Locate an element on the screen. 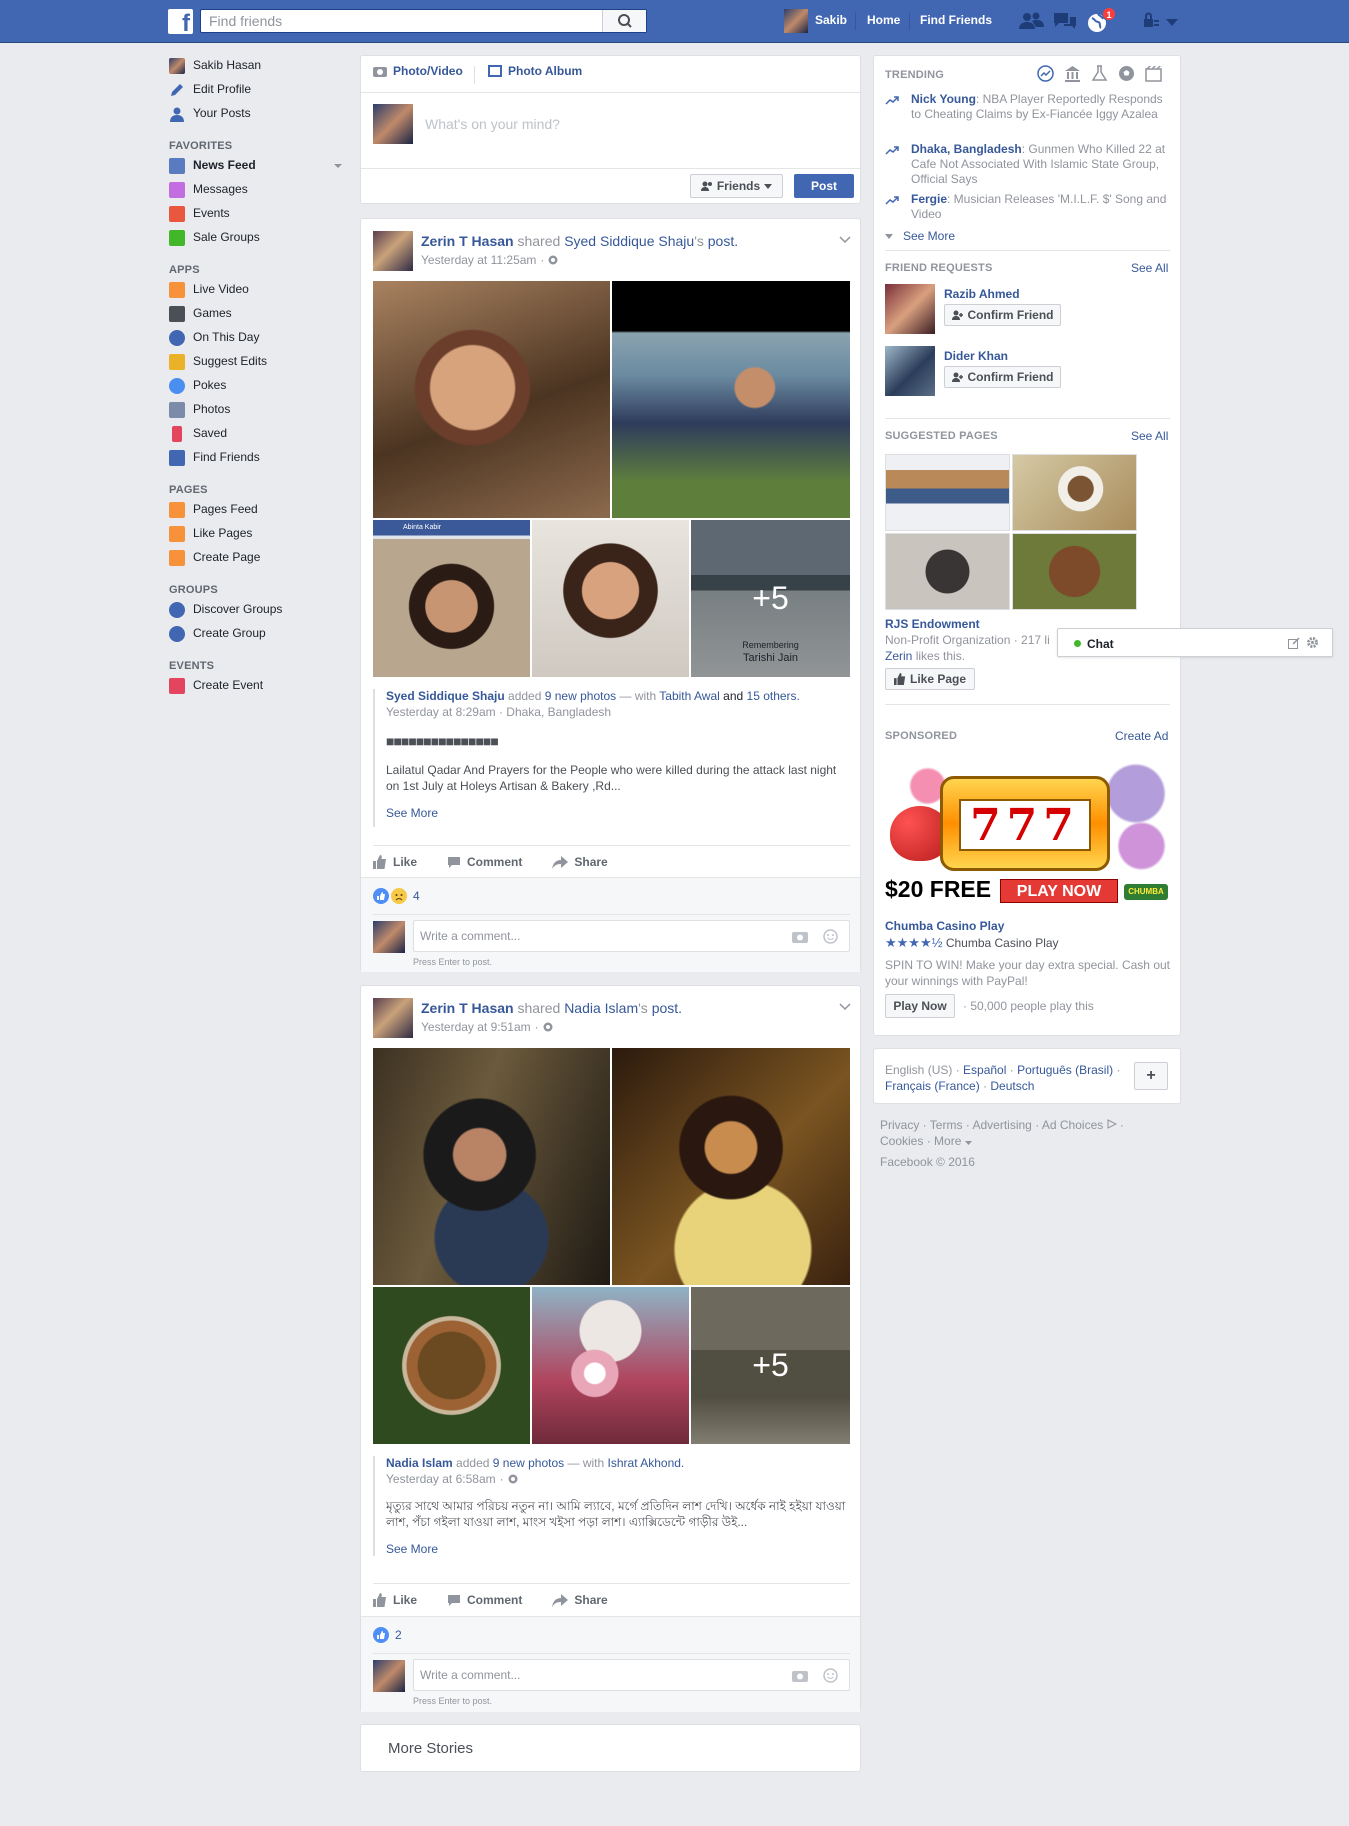 This screenshot has width=1349, height=1826. photo-5: +5 is located at coordinates (770, 1365).